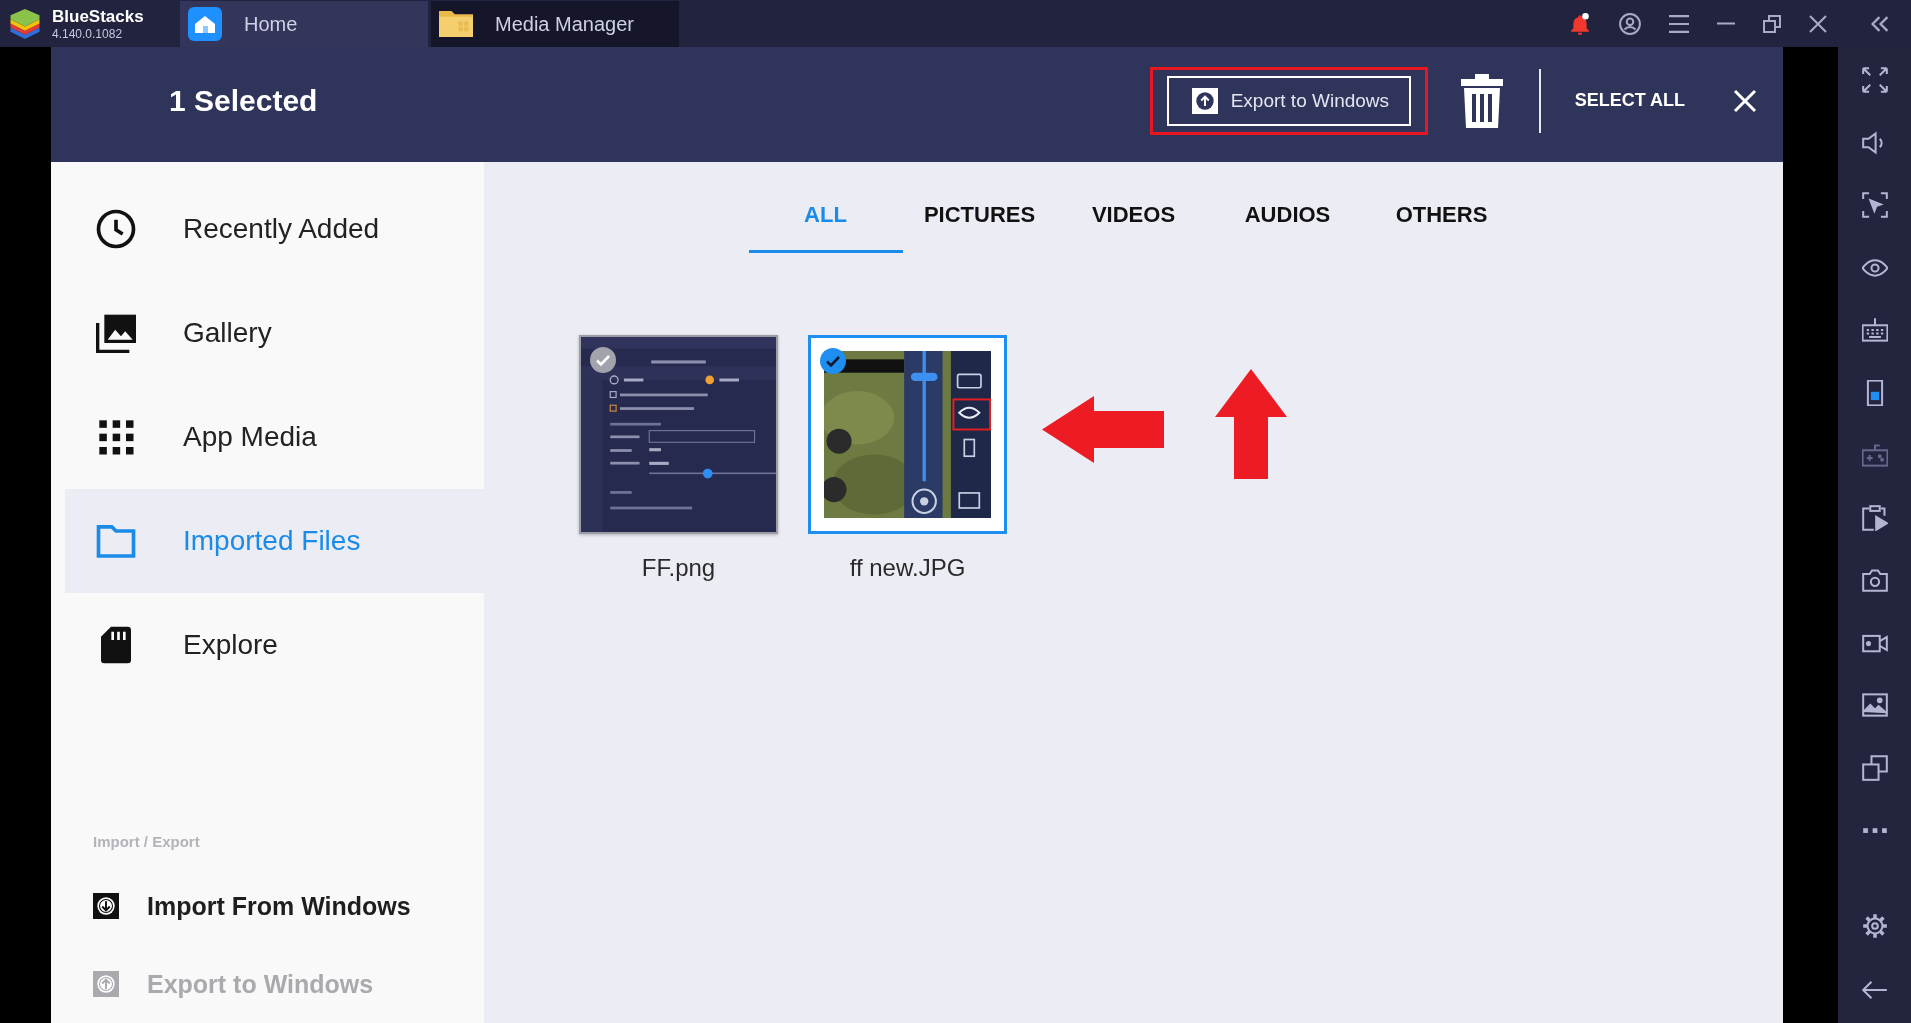  What do you see at coordinates (1629, 100) in the screenshot?
I see `select-all-button: SELECT ALL` at bounding box center [1629, 100].